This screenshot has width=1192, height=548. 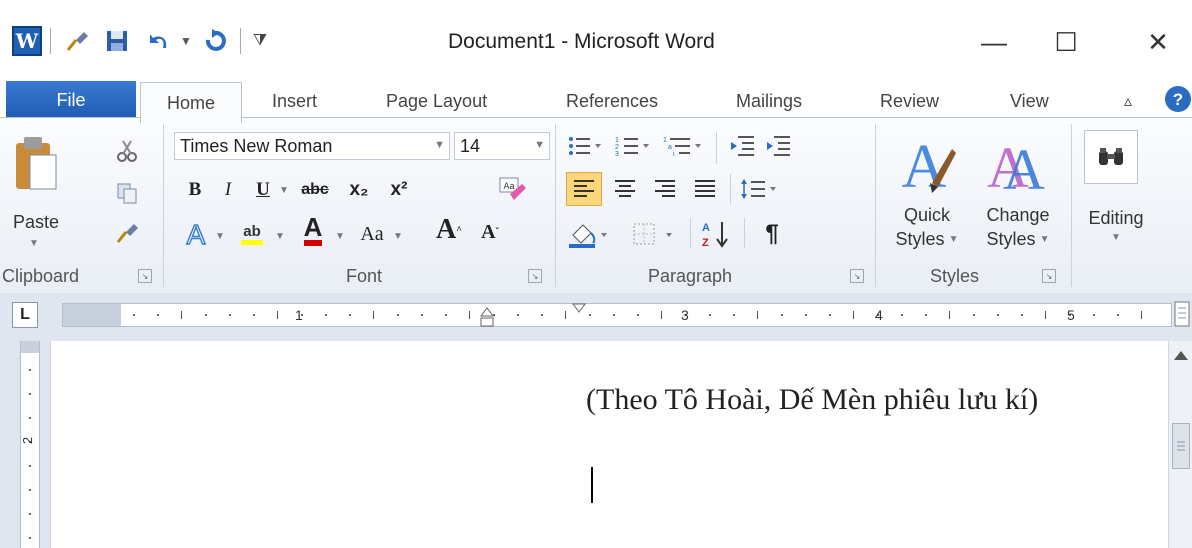 I want to click on change-case-dropdown-icon: ▼, so click(x=398, y=236).